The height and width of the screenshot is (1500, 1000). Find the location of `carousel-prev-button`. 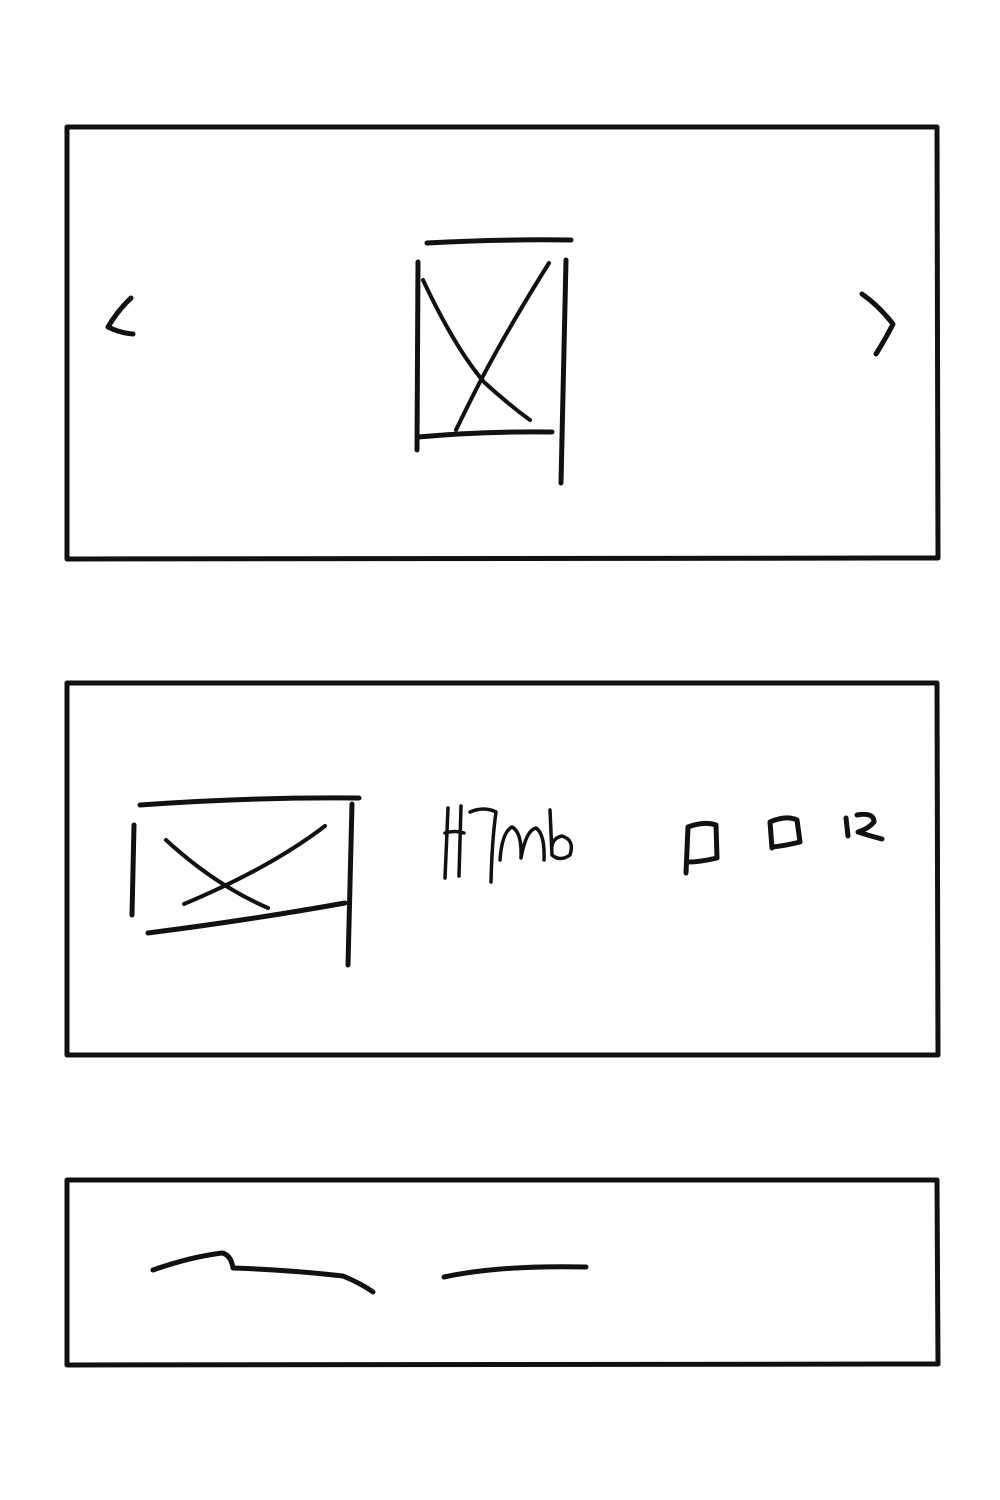

carousel-prev-button is located at coordinates (121, 315).